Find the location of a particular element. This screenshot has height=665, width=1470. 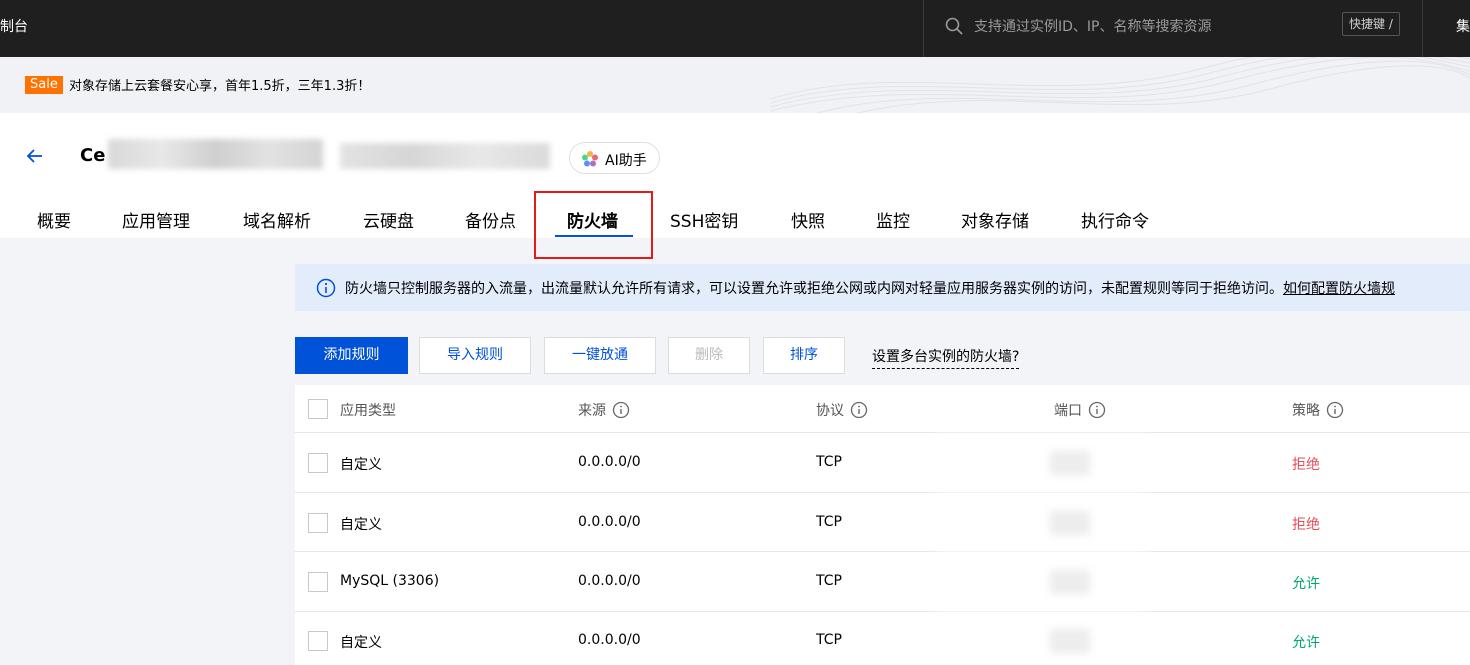

tab-object-storage: 对象存储 is located at coordinates (995, 219).